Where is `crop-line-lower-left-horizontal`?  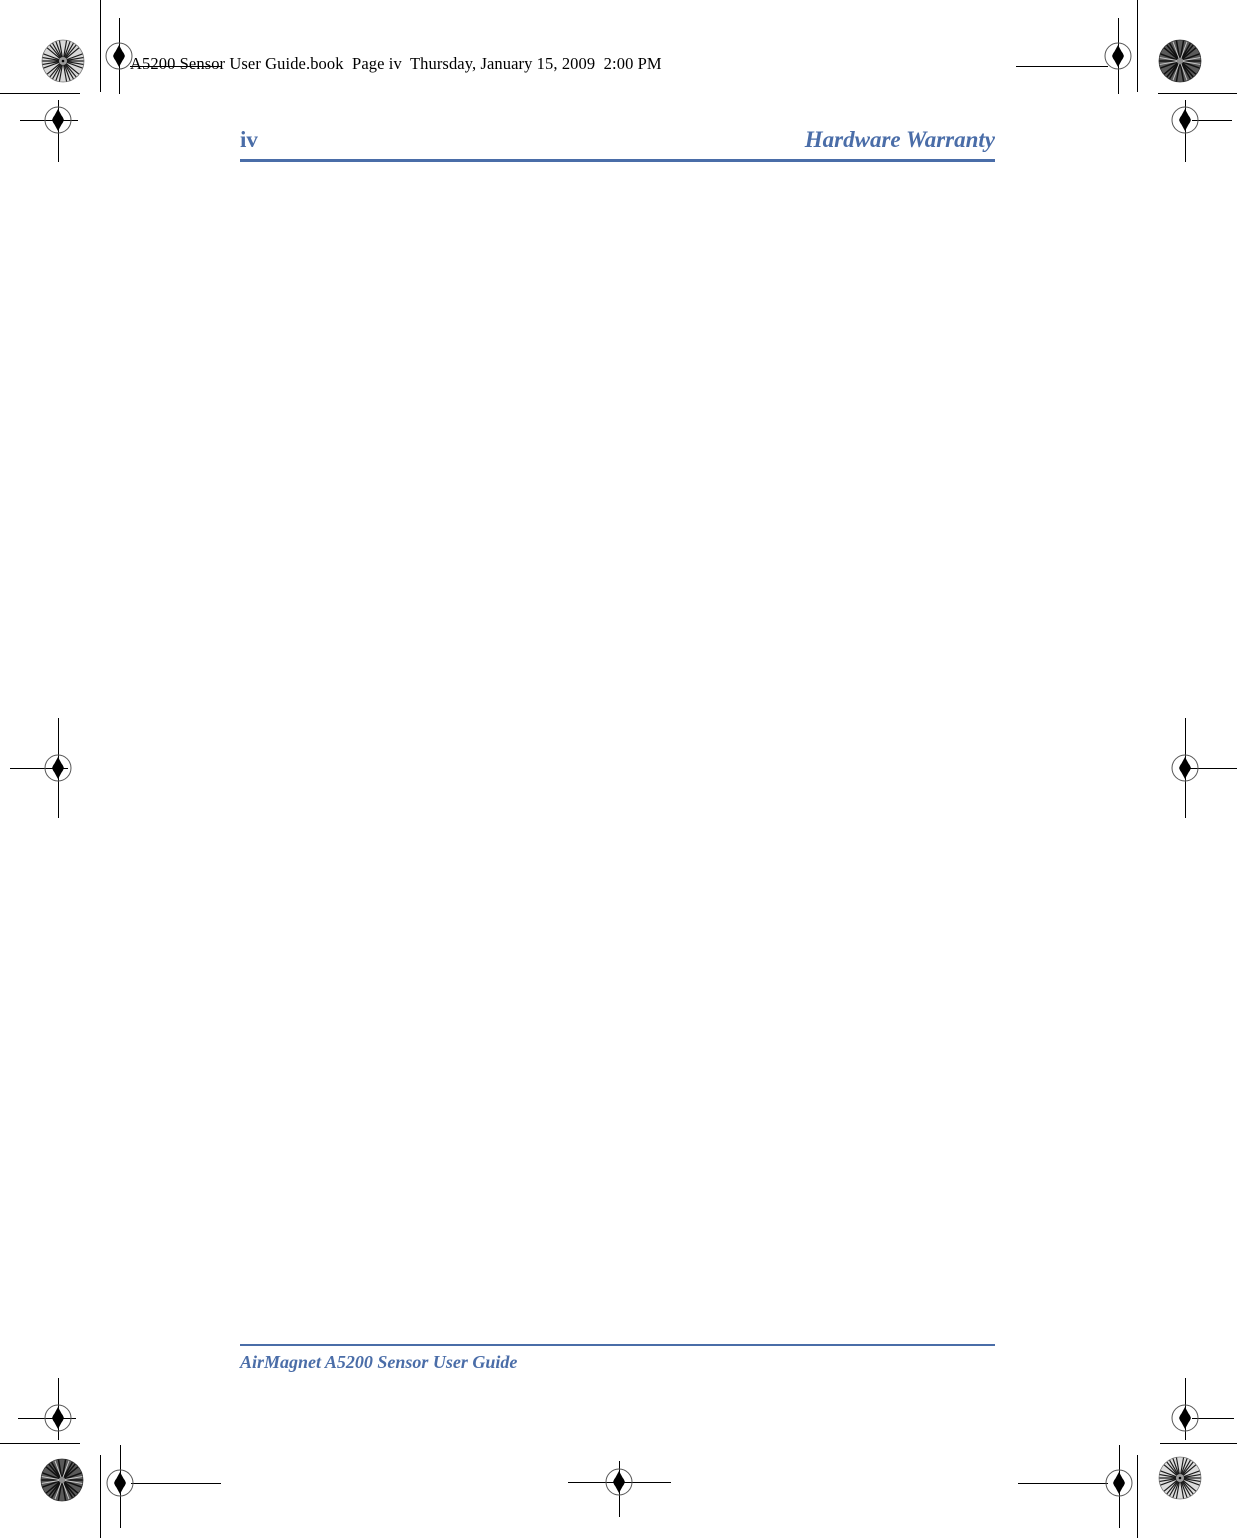 crop-line-lower-left-horizontal is located at coordinates (40, 1443).